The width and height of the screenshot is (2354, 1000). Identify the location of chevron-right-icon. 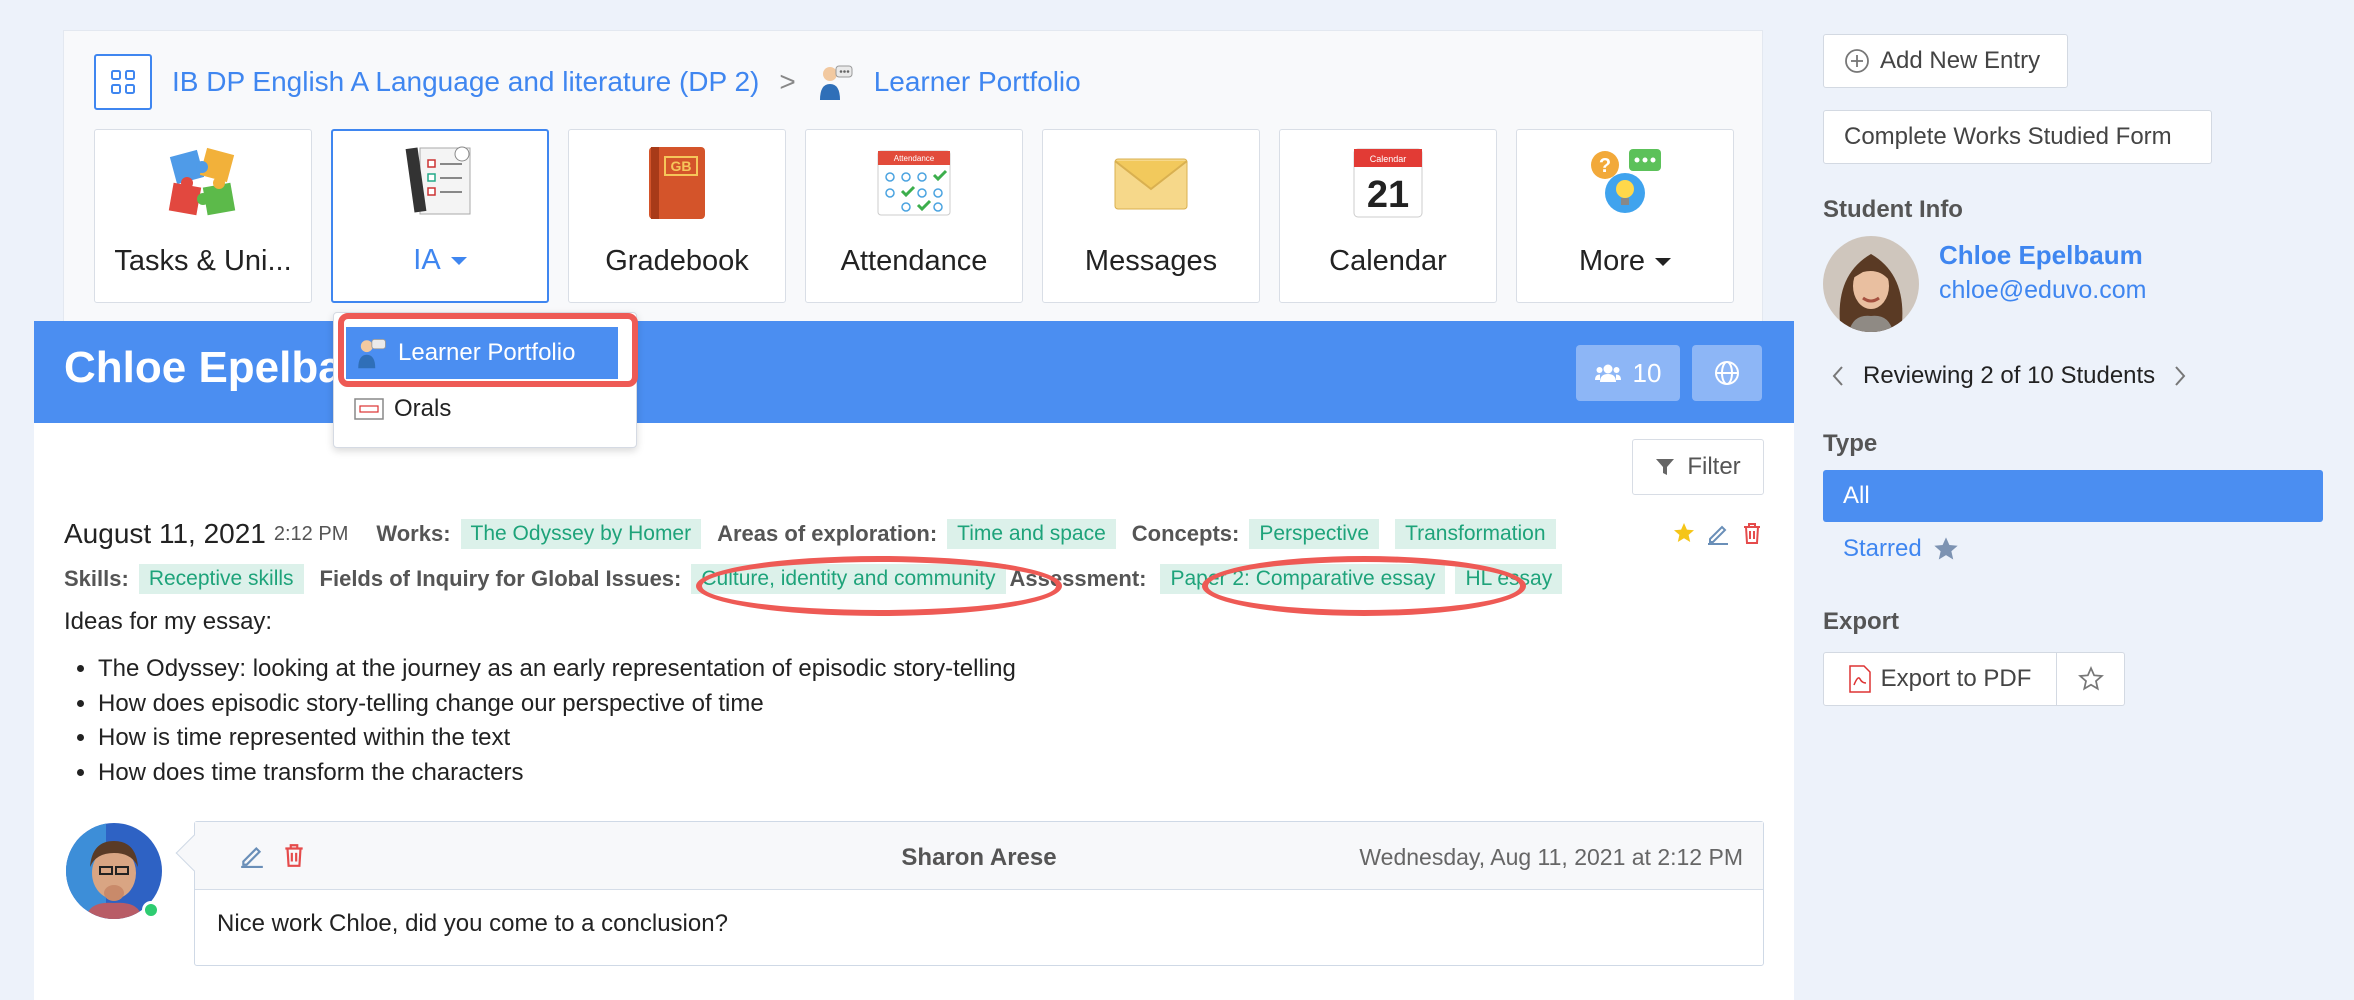
(2180, 376).